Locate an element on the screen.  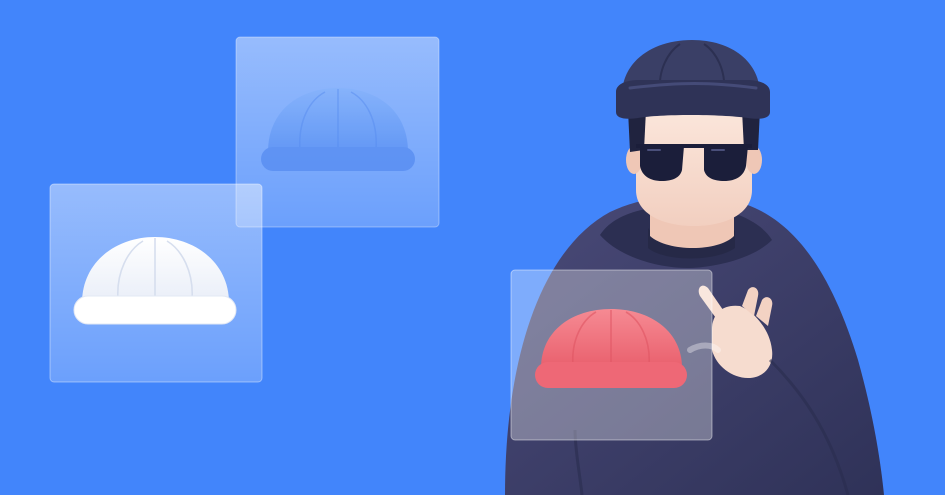
red-hat-panel is located at coordinates (611, 355).